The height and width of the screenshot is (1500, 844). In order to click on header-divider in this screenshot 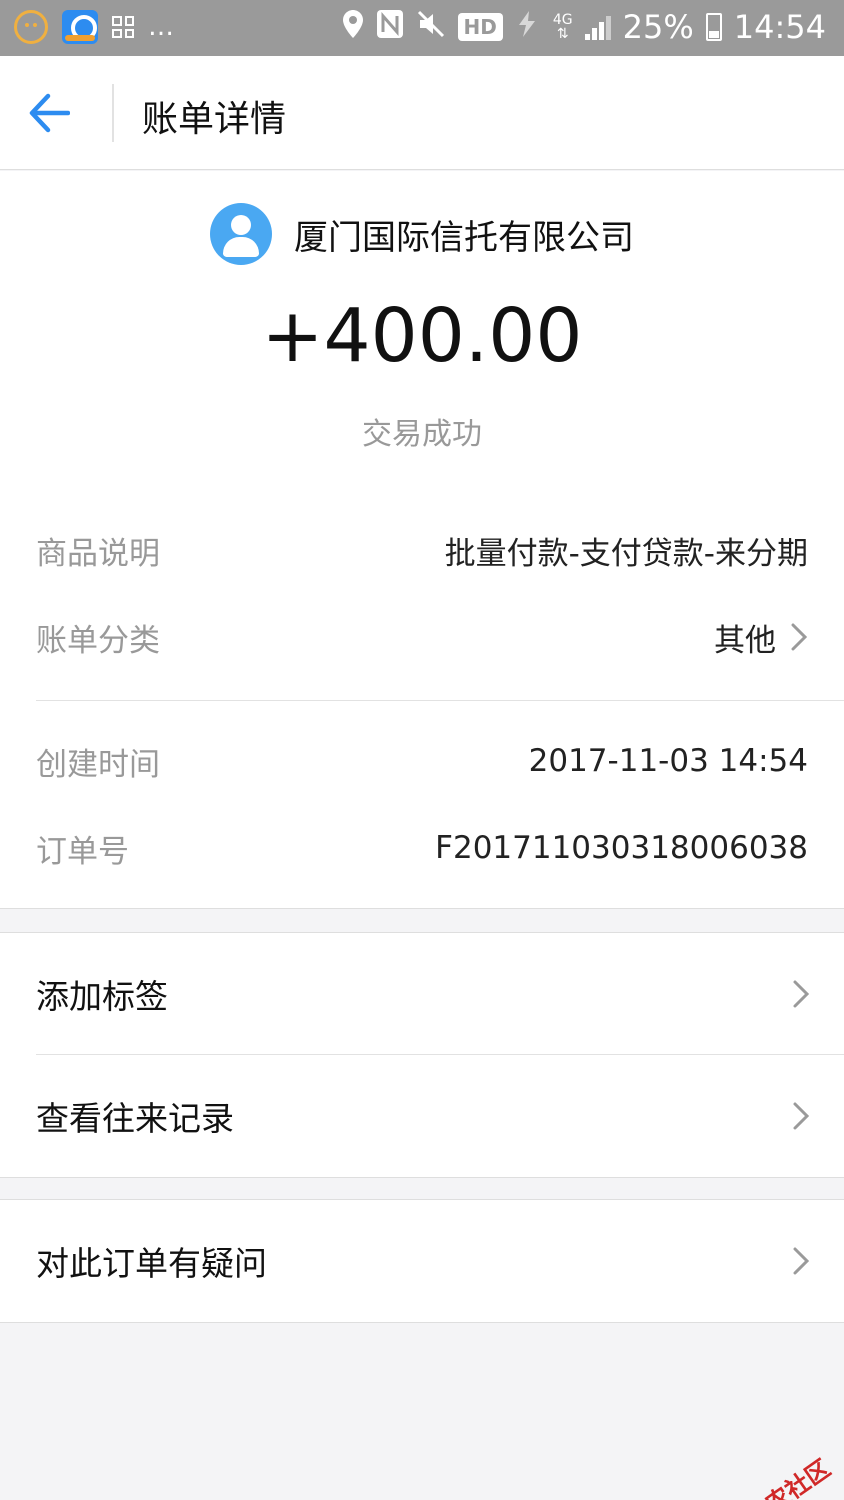, I will do `click(113, 113)`.